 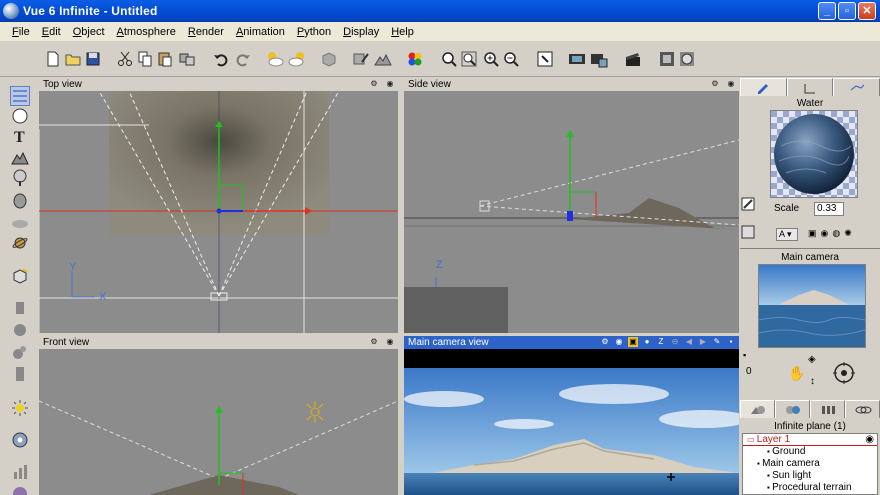 I want to click on main-camera-viewport: Main camera view ⚙ ◉ ▣ ● Z ⊖ ◀ ▶ ✎ ▪, so click(x=571, y=415).